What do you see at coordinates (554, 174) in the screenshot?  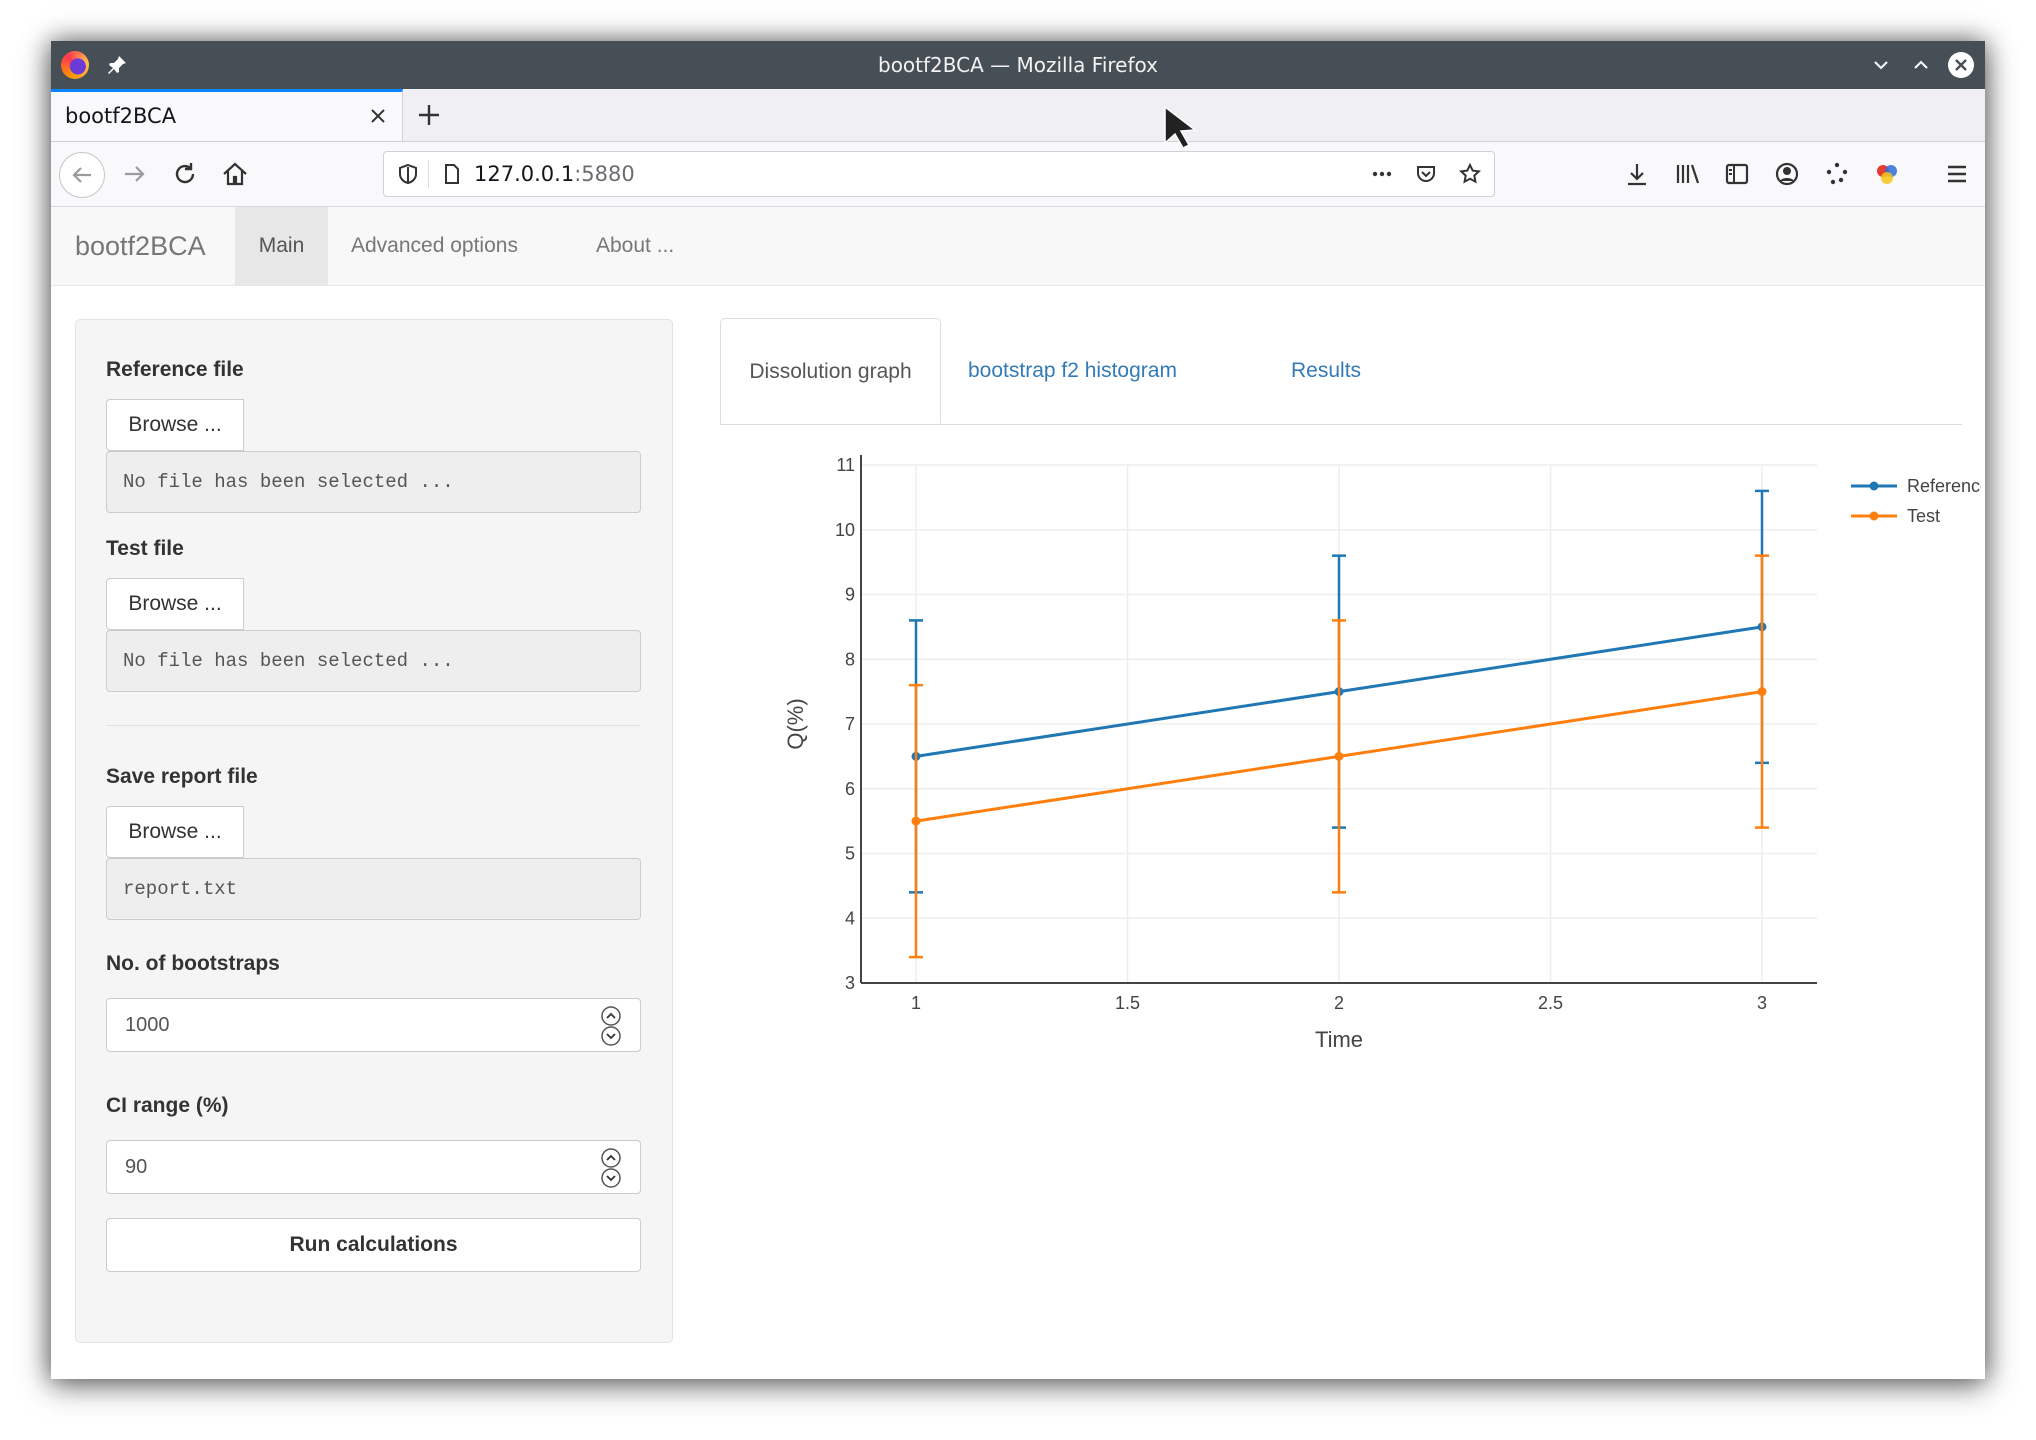 I see `url-text: 127.0.0.1:5880` at bounding box center [554, 174].